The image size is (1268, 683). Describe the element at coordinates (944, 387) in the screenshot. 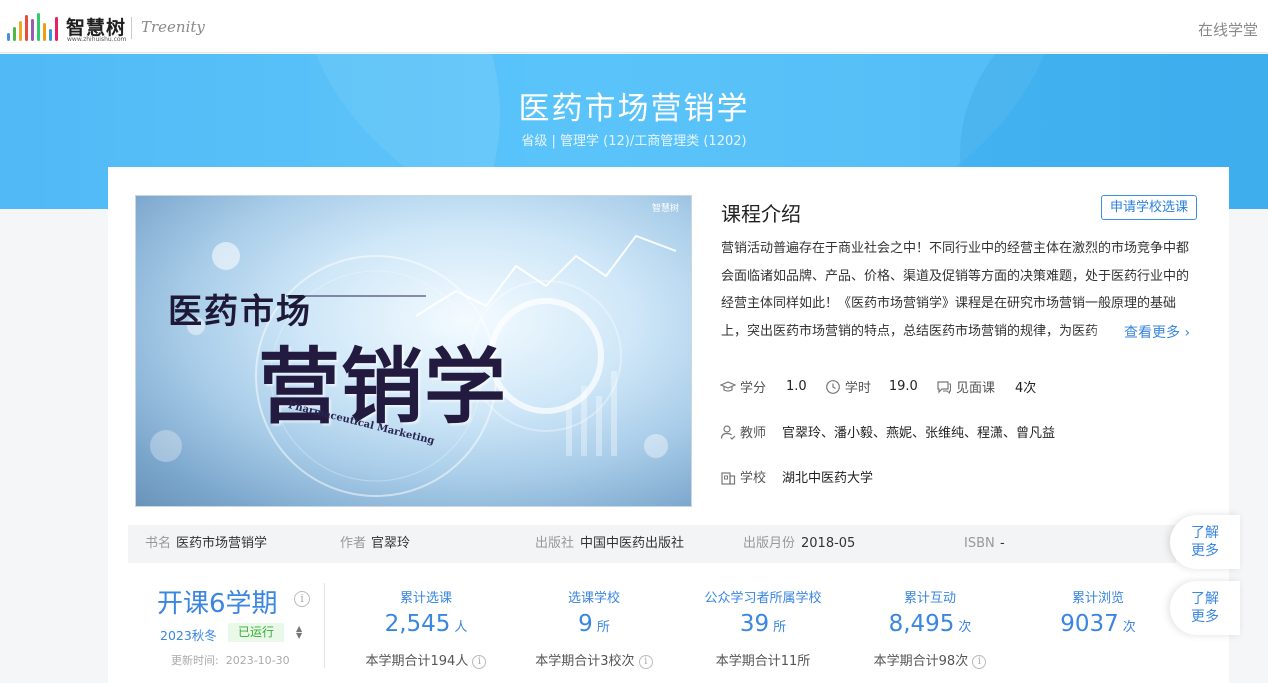

I see `chat-bubble-icon` at that location.